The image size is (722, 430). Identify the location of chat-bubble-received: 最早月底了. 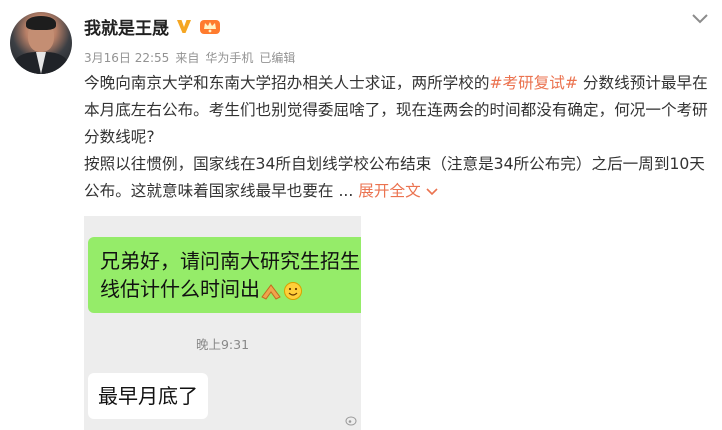
(148, 396).